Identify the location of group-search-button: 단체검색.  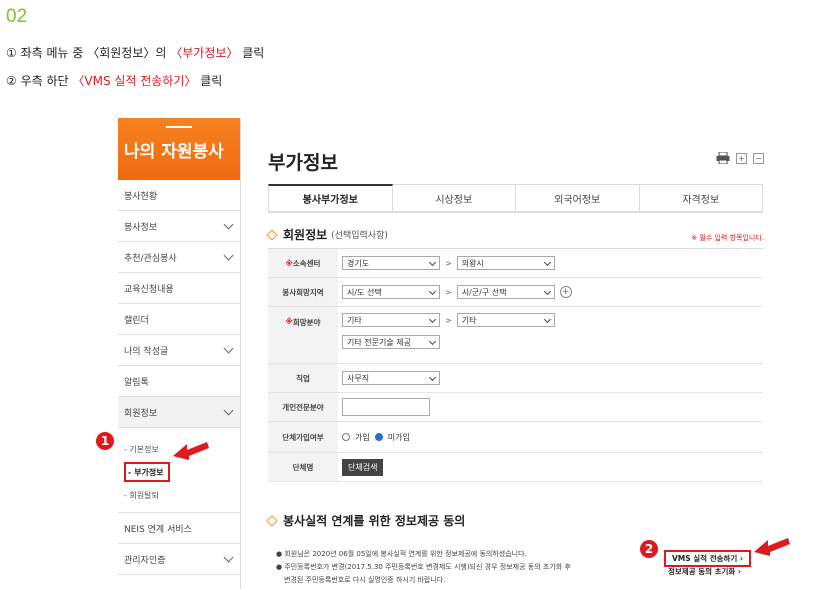
(363, 467).